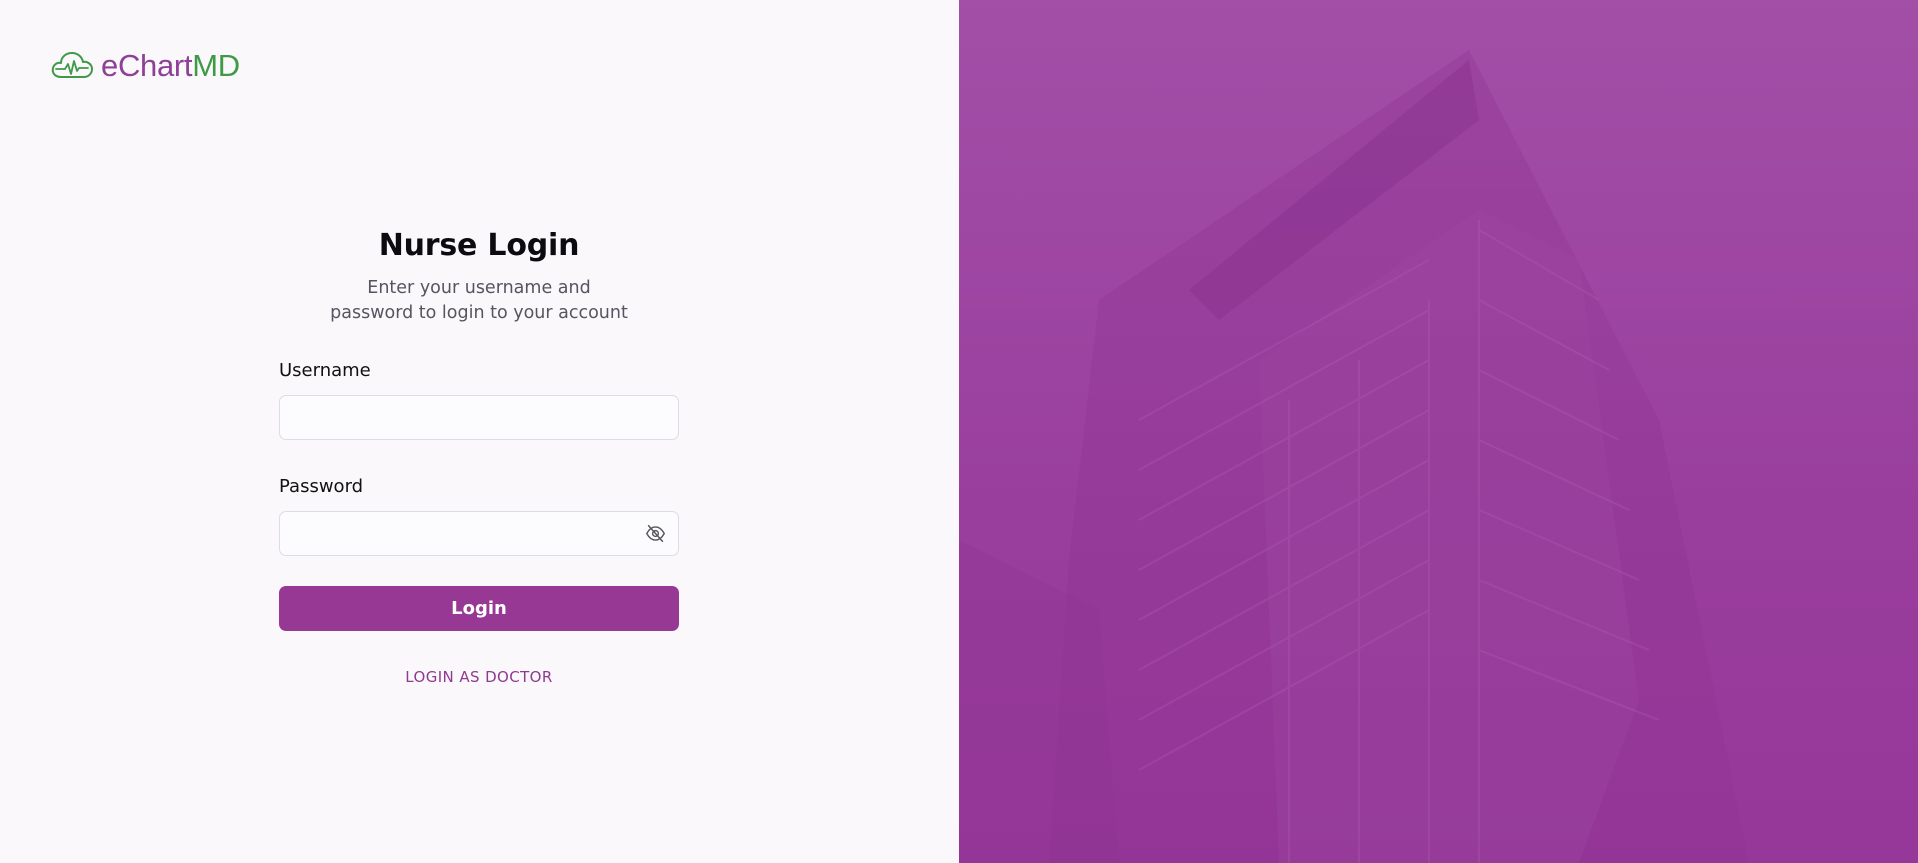  What do you see at coordinates (321, 486) in the screenshot?
I see `password-label: Password` at bounding box center [321, 486].